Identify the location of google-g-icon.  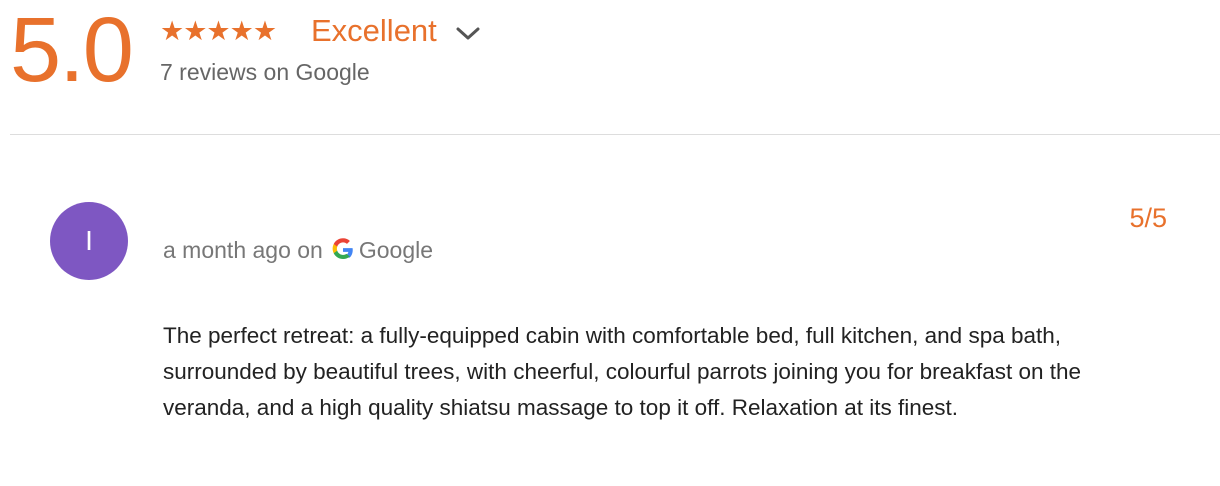
(343, 249).